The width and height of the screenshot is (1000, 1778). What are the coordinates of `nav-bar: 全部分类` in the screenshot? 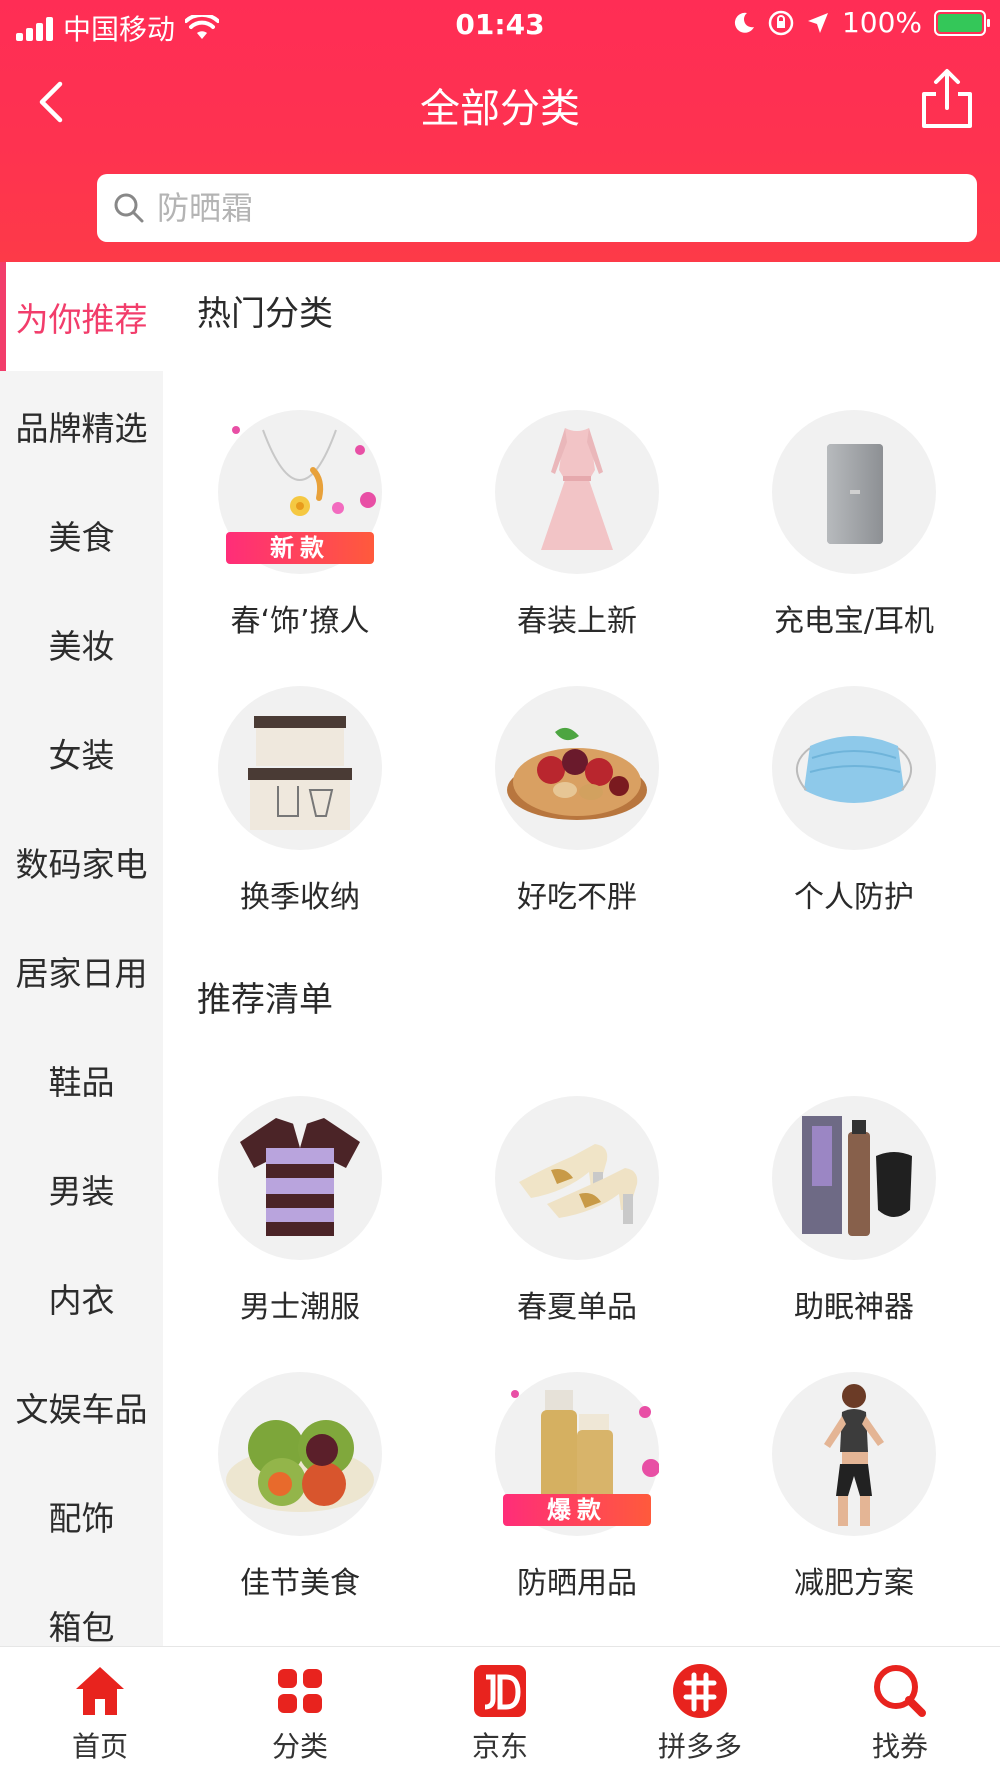 It's located at (500, 102).